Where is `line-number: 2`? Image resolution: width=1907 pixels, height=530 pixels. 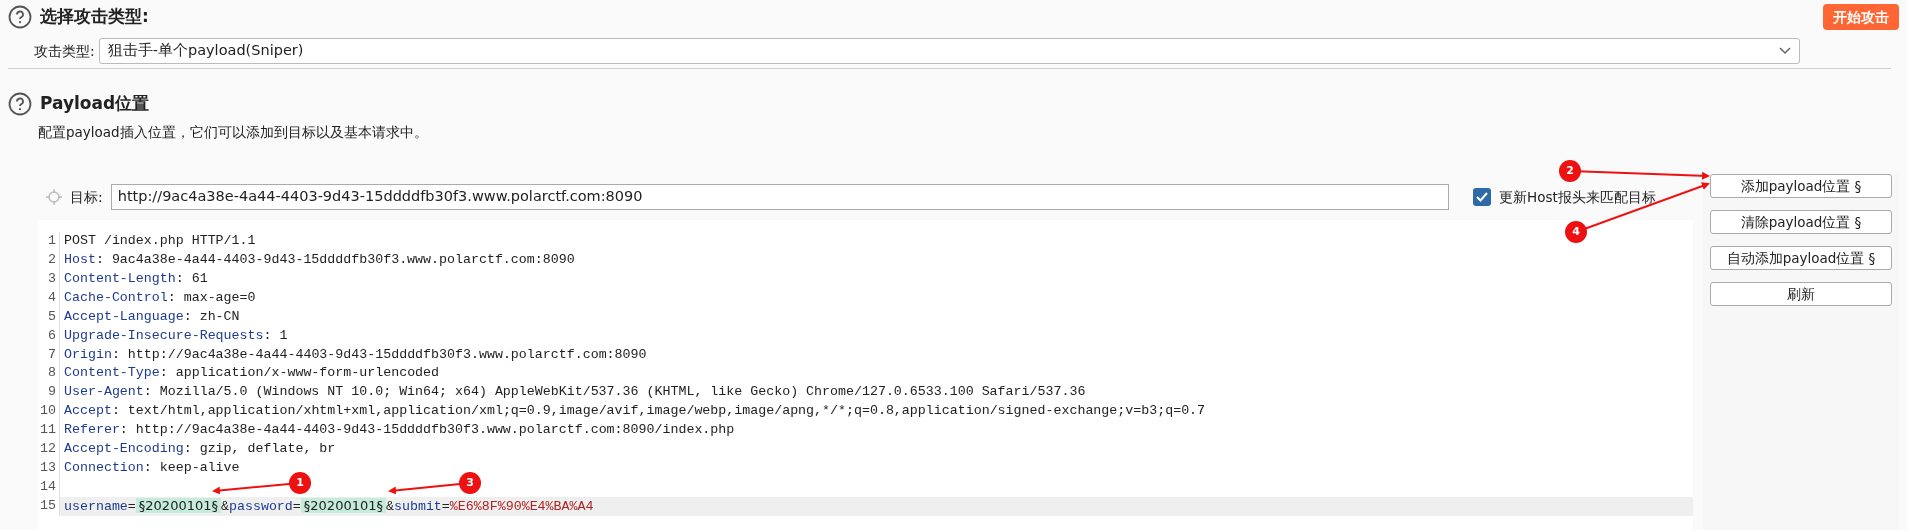
line-number: 2 is located at coordinates (49, 261).